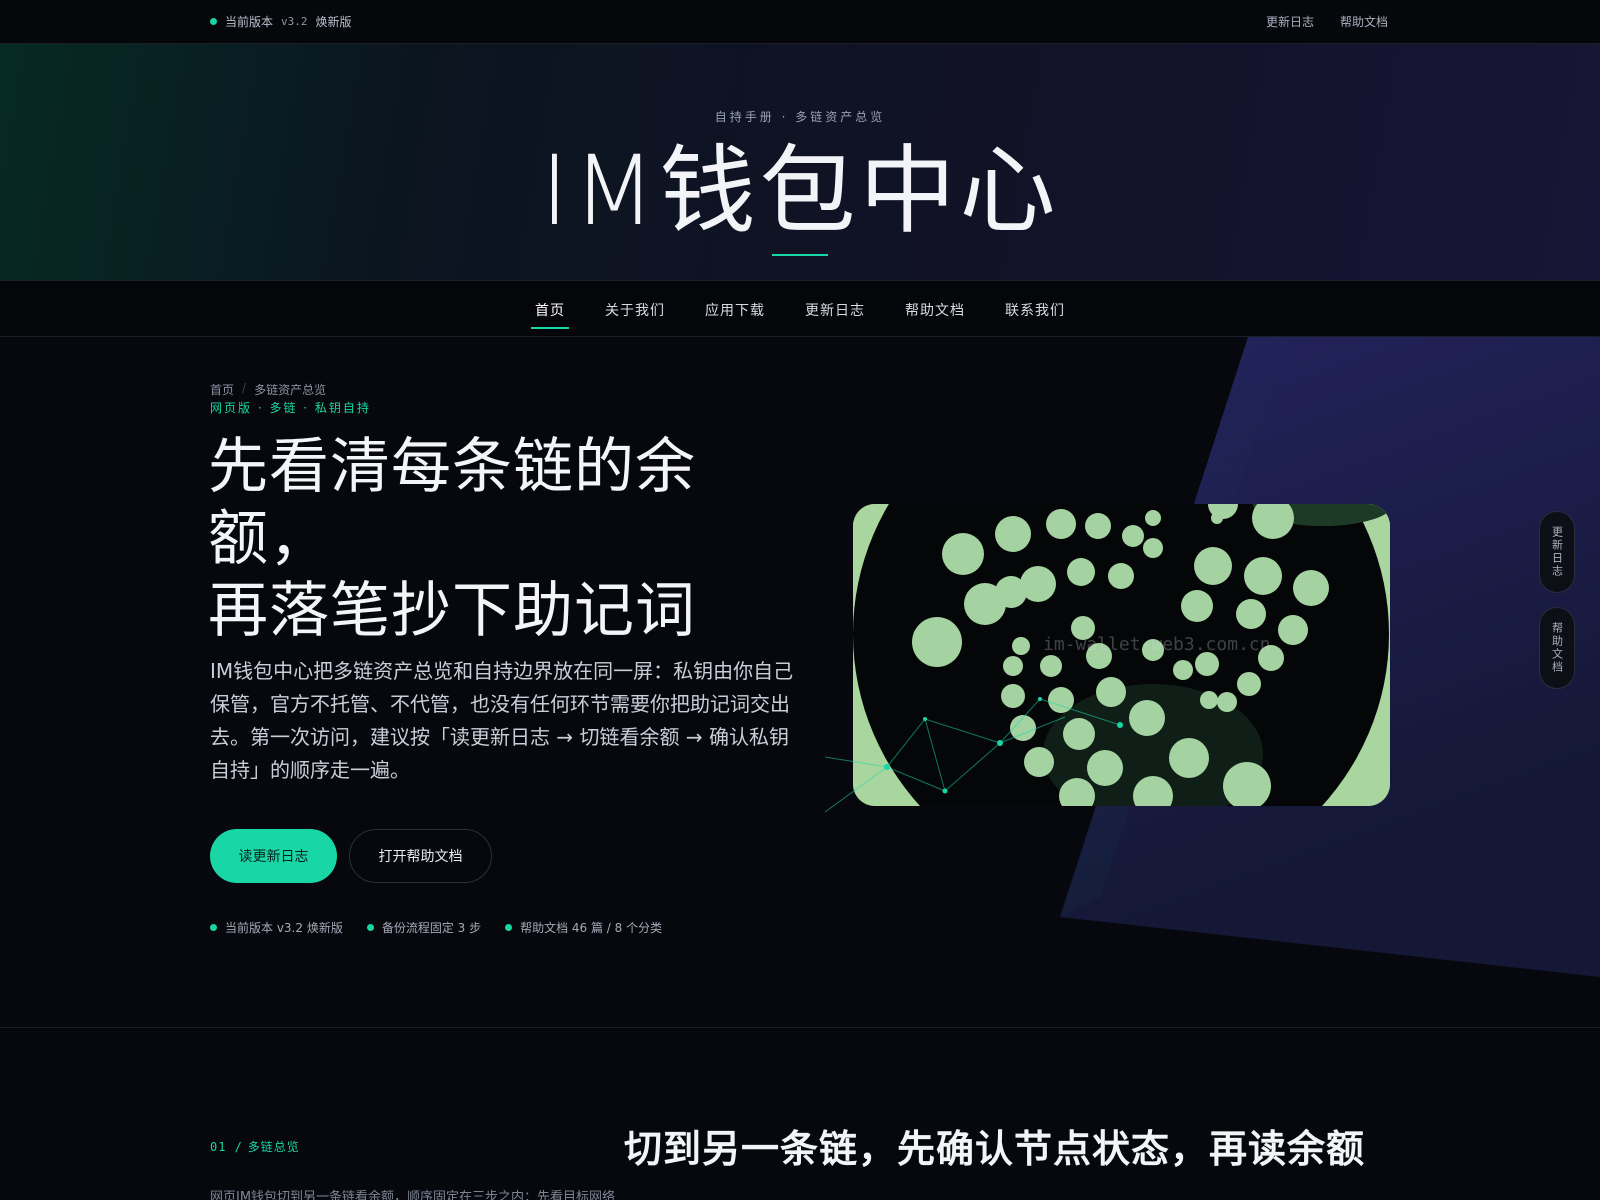  What do you see at coordinates (452, 611) in the screenshot?
I see `hero-title-line2: 再落笔抄下助记词` at bounding box center [452, 611].